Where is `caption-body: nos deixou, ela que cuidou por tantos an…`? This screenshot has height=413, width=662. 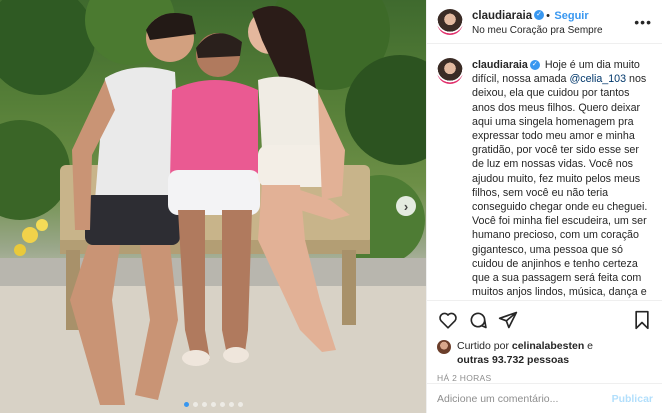
caption-body: nos deixou, ela que cuidou por tantos an… is located at coordinates (560, 186).